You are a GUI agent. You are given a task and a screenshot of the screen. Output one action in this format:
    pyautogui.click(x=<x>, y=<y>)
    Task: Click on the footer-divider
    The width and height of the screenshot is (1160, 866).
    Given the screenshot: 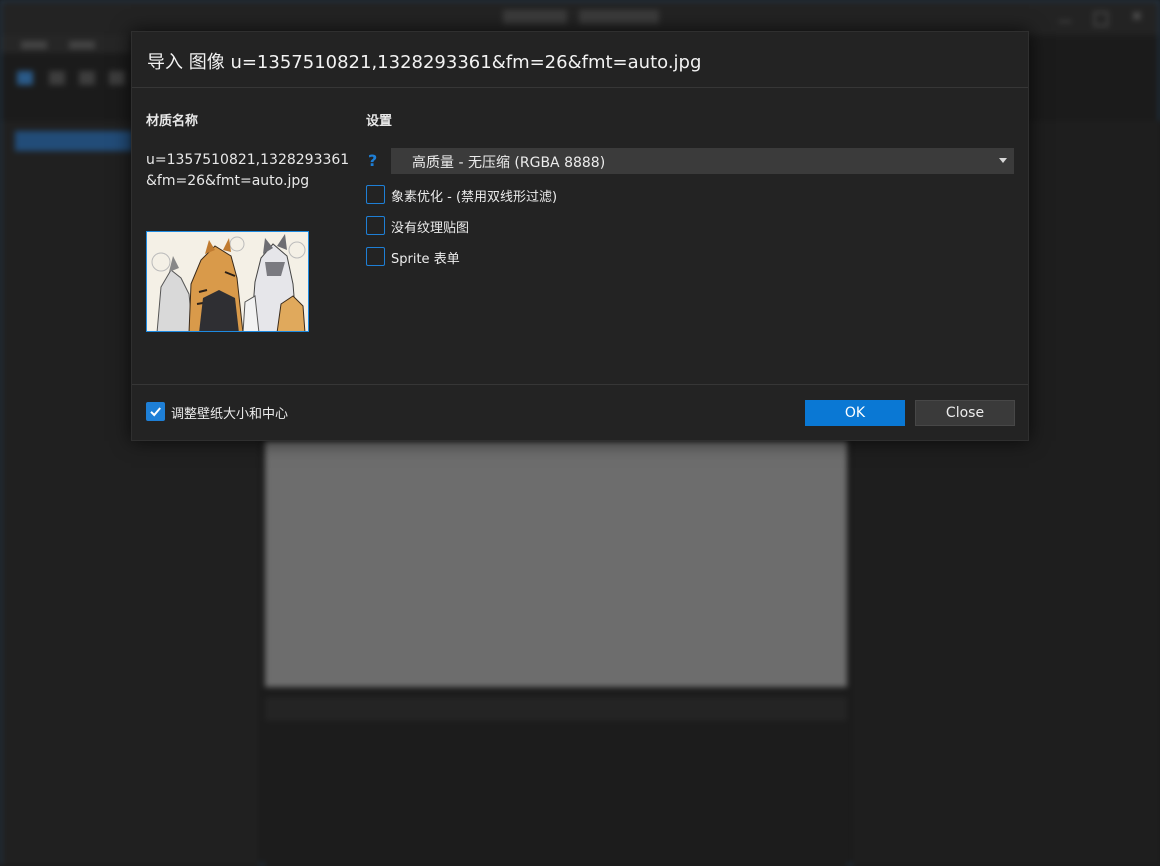 What is the action you would take?
    pyautogui.click(x=580, y=384)
    